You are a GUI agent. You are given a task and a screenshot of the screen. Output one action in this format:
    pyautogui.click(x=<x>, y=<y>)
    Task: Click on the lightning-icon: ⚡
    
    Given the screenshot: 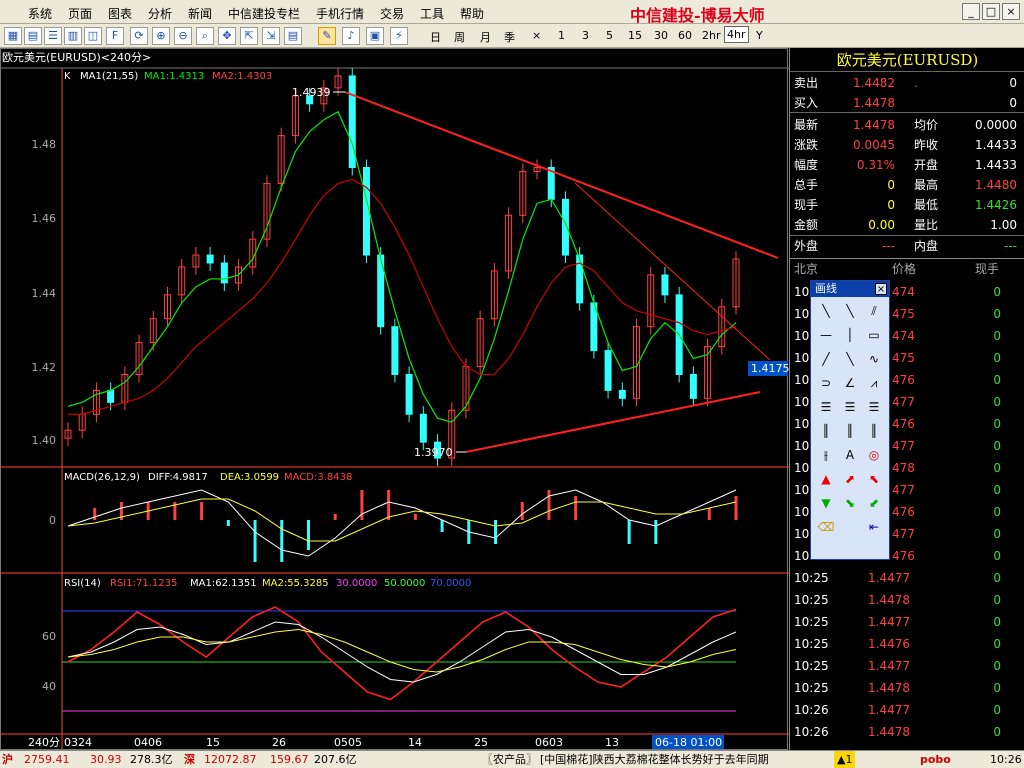 What is the action you would take?
    pyautogui.click(x=399, y=36)
    